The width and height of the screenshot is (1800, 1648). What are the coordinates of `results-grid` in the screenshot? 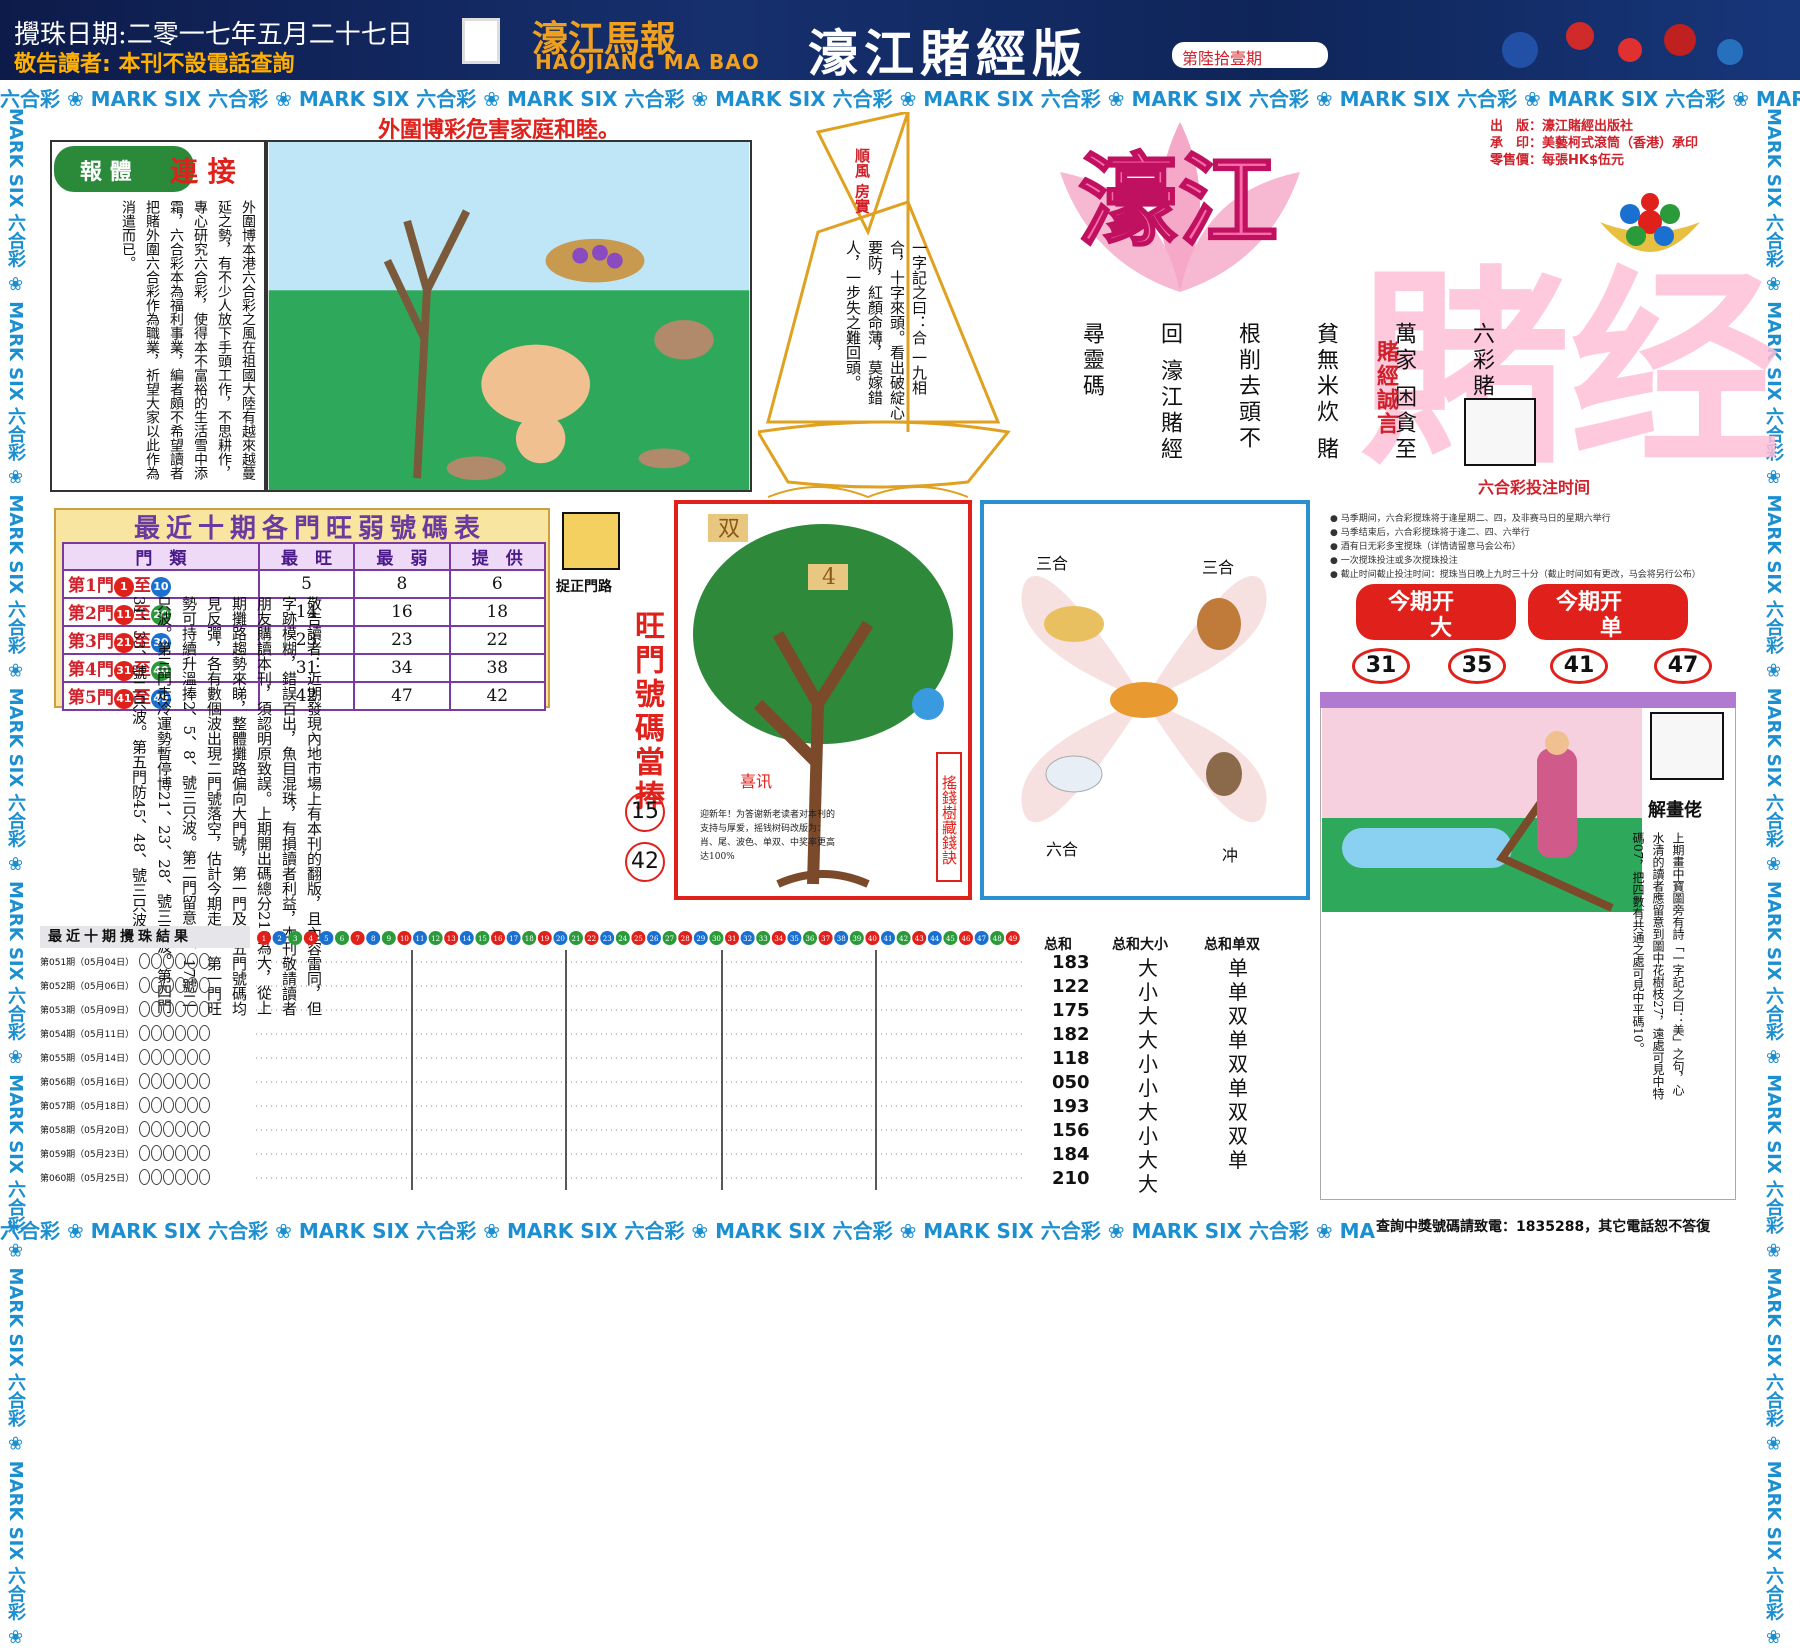 It's located at (641, 1070).